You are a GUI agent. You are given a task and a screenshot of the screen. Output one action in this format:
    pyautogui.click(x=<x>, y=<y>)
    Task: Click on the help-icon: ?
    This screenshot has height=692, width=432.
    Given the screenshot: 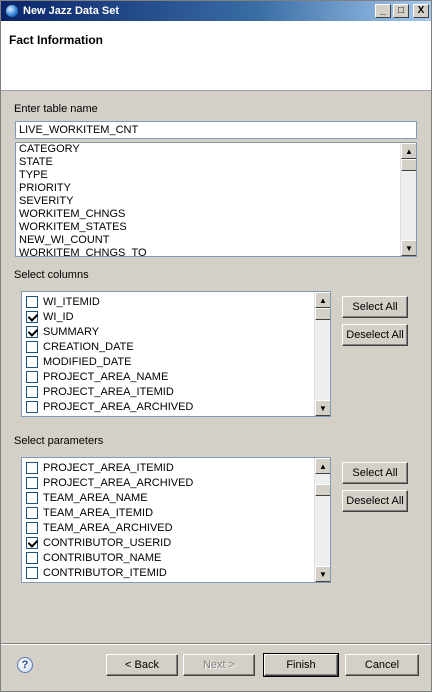 What is the action you would take?
    pyautogui.click(x=25, y=665)
    